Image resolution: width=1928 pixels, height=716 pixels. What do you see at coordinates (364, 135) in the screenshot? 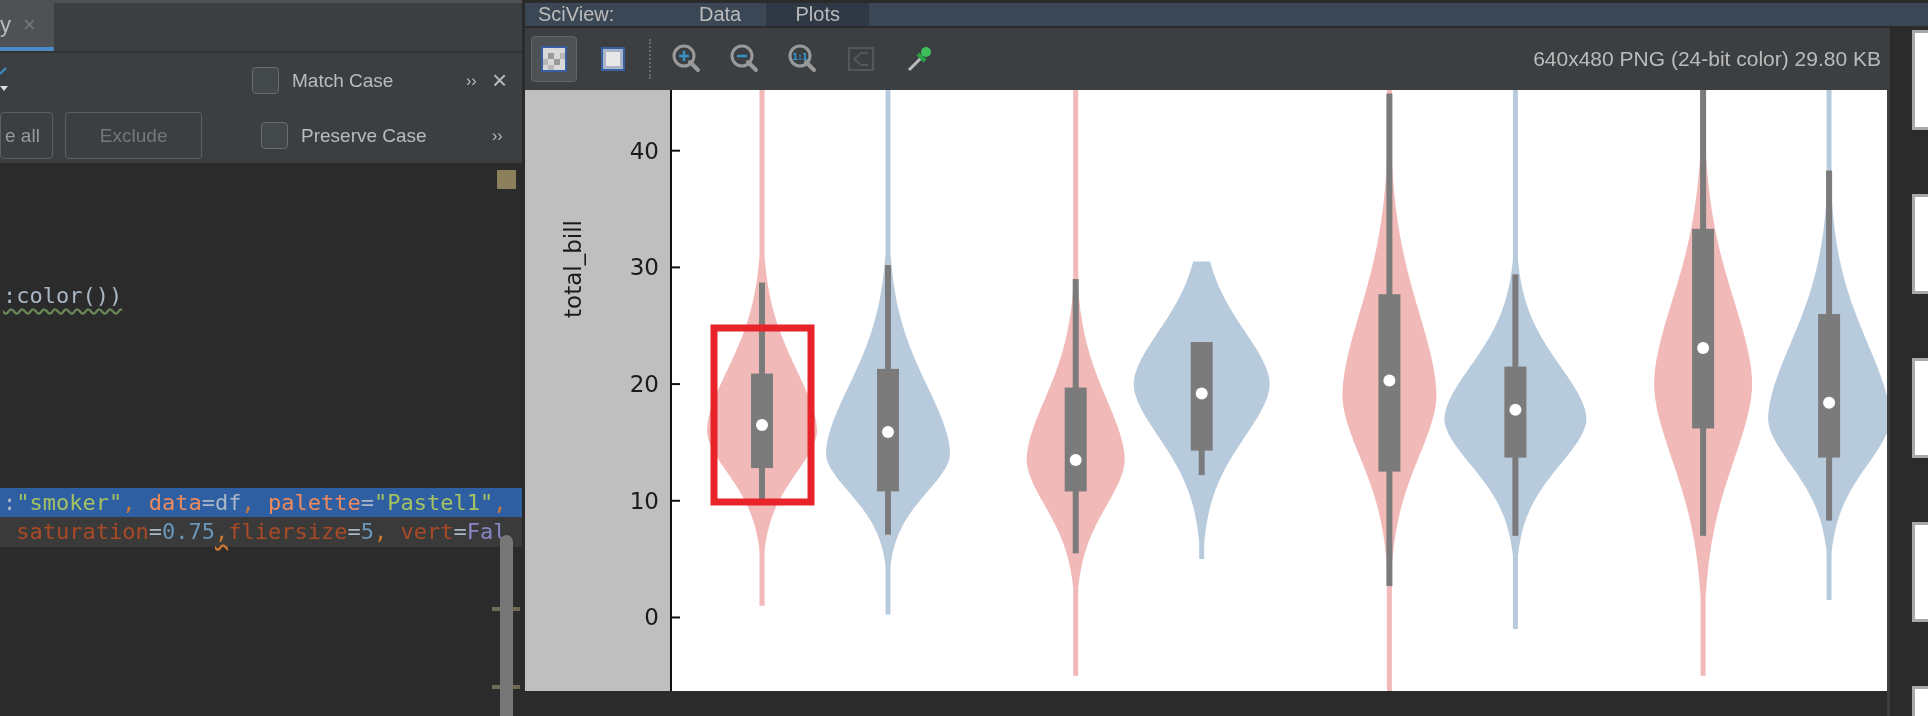
I see `option-label: Preserve Case` at bounding box center [364, 135].